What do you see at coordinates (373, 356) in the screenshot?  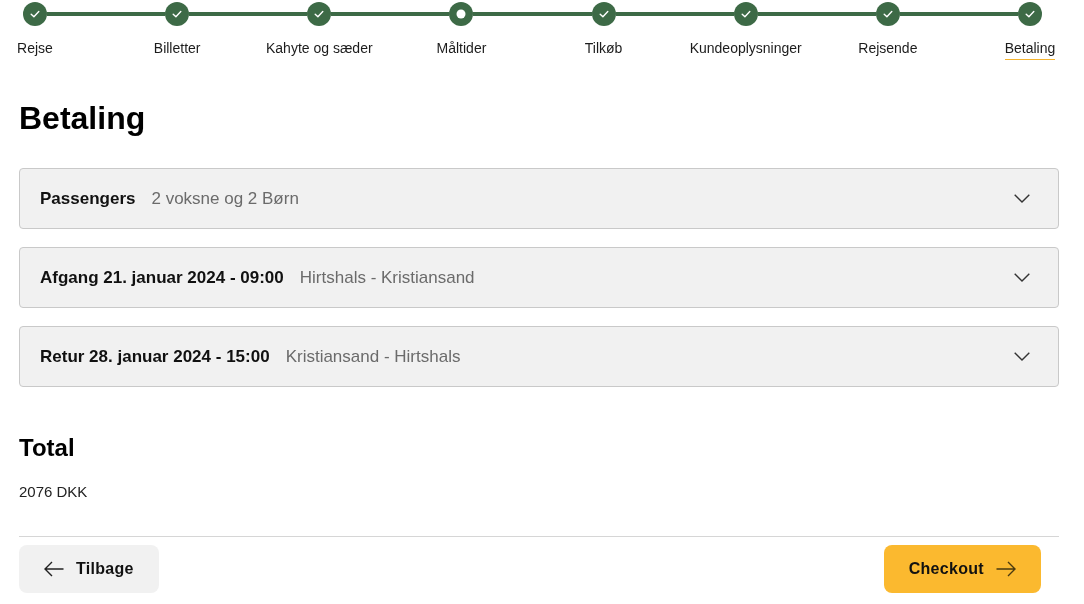 I see `section-summary: Kristiansand - Hirtshals` at bounding box center [373, 356].